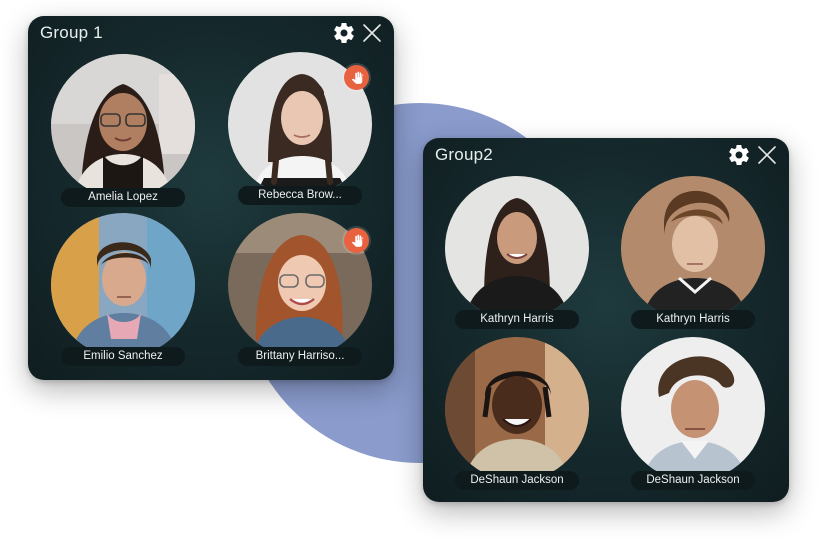 Image resolution: width=819 pixels, height=539 pixels. Describe the element at coordinates (211, 34) in the screenshot. I see `panel-header: Group 1` at that location.